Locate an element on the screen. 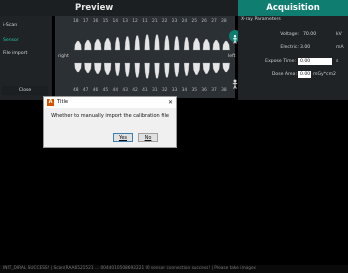 The width and height of the screenshot is (348, 273). left-label: left is located at coordinates (232, 56).